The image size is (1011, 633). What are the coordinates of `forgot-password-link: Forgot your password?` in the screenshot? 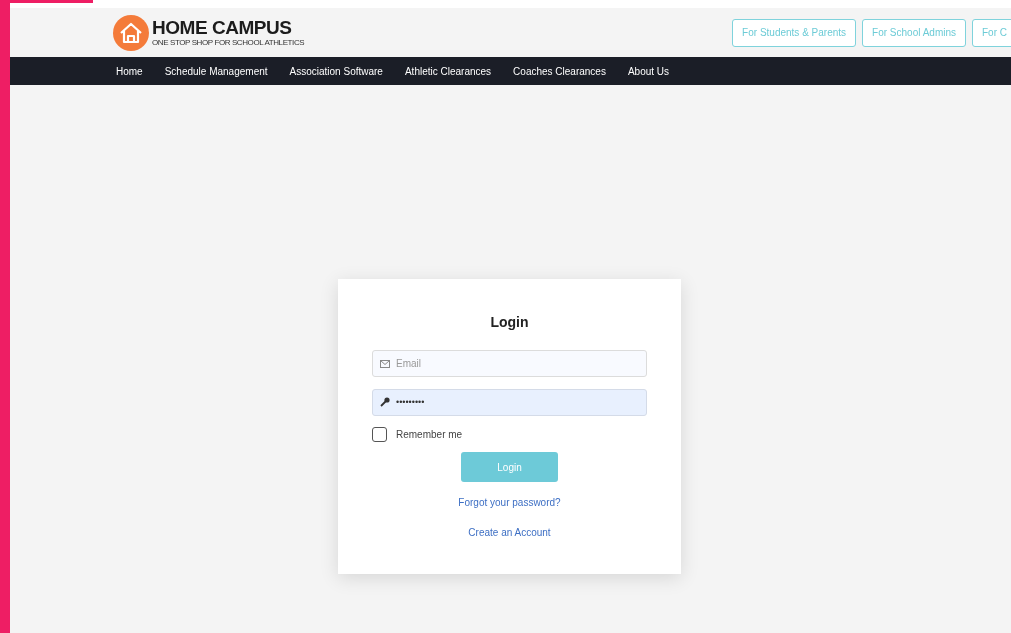 It's located at (509, 502).